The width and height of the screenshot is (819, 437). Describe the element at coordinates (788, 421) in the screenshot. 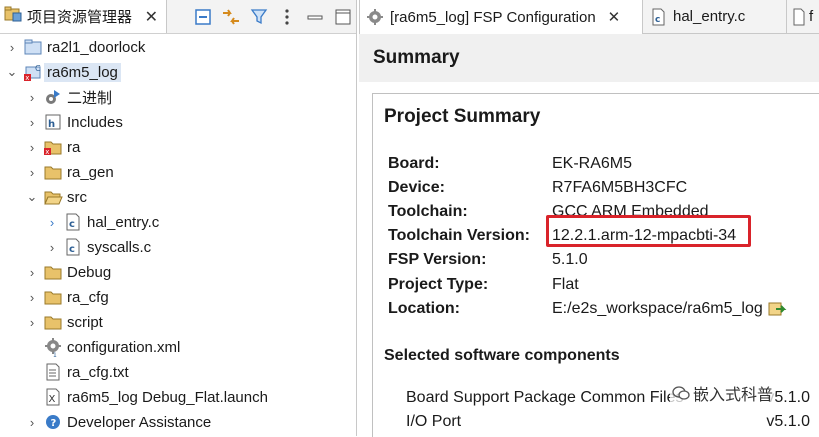

I see `component-version: v5.1.0` at that location.